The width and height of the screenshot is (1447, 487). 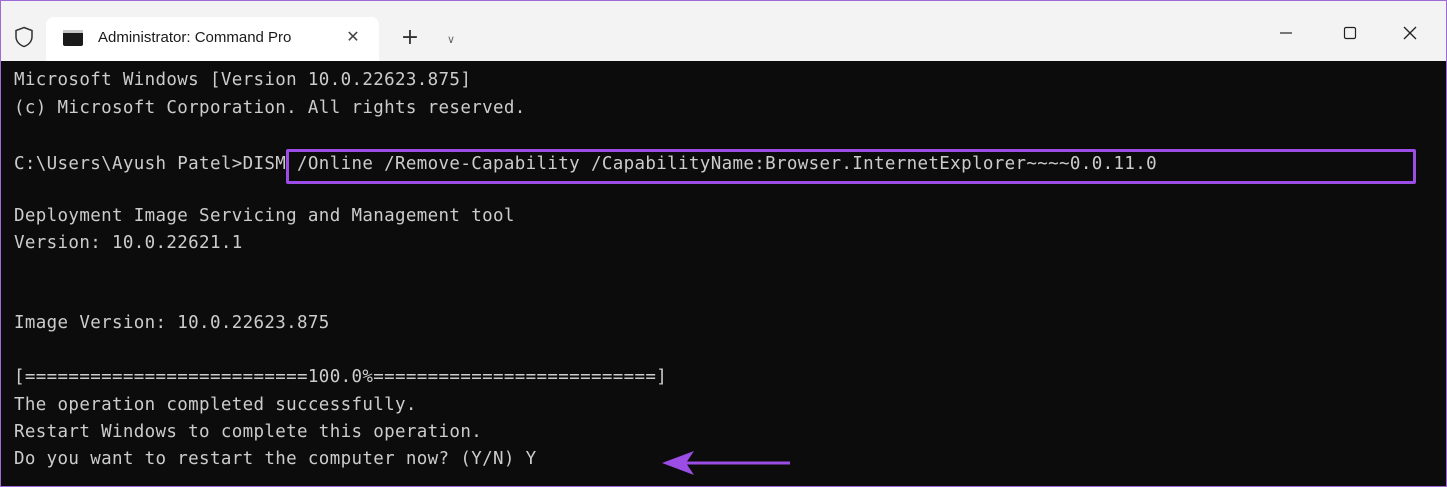 I want to click on close-window-icon, so click(x=1410, y=33).